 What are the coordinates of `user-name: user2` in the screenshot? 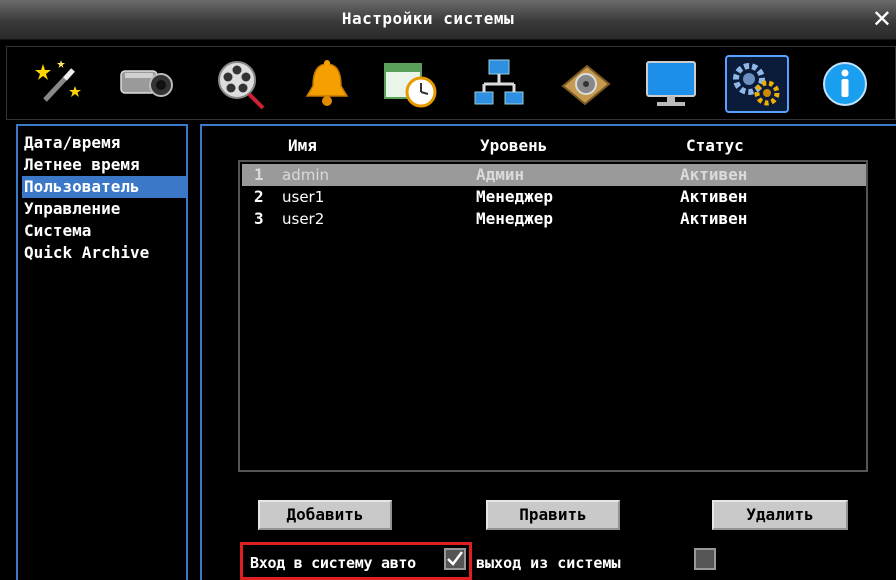 It's located at (303, 219).